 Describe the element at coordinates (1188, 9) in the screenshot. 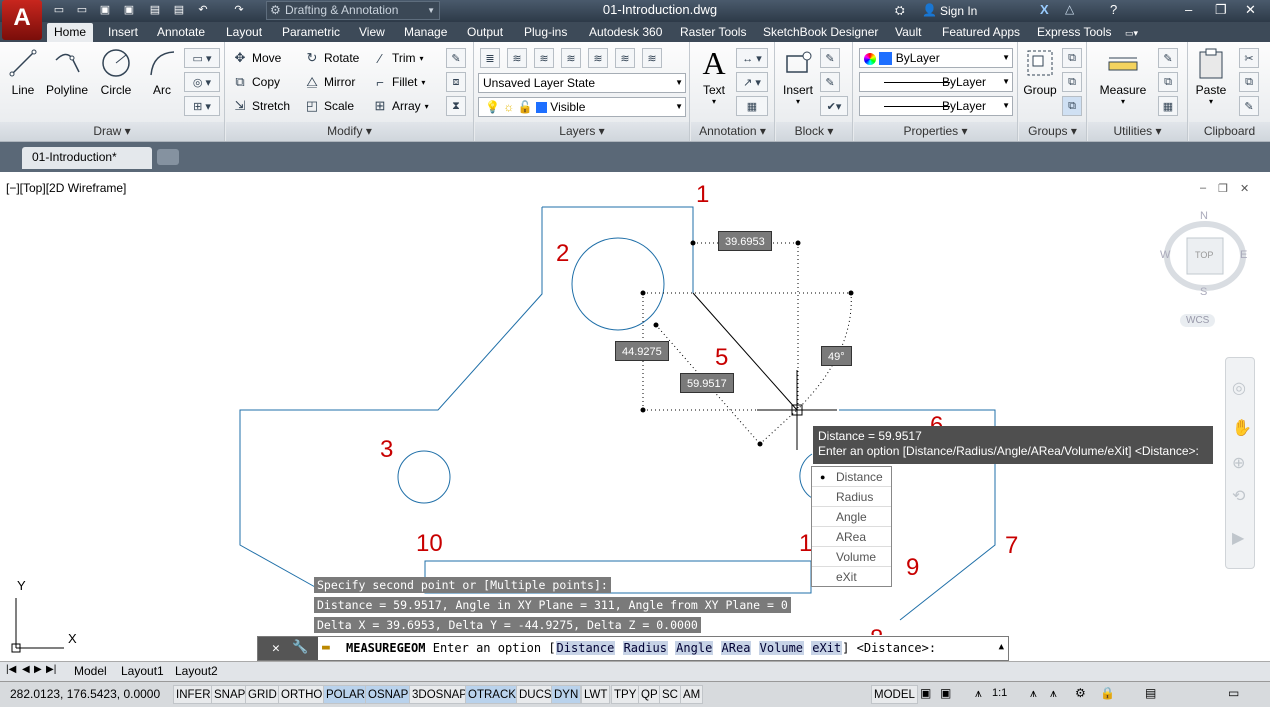

I see `minimize-icon: –` at that location.